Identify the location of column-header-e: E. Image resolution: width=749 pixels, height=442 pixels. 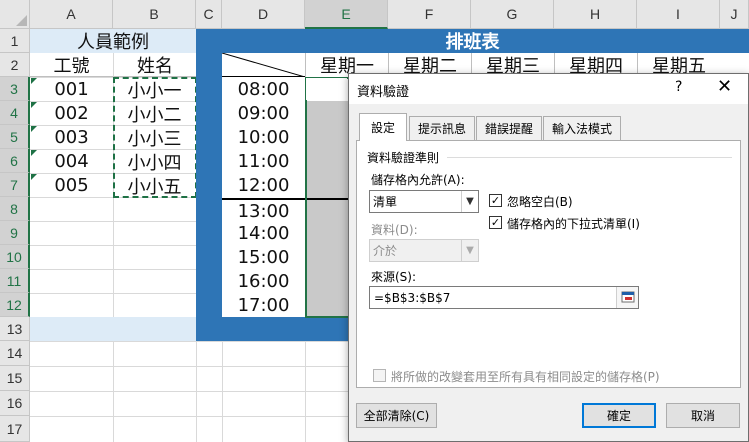
(346, 14).